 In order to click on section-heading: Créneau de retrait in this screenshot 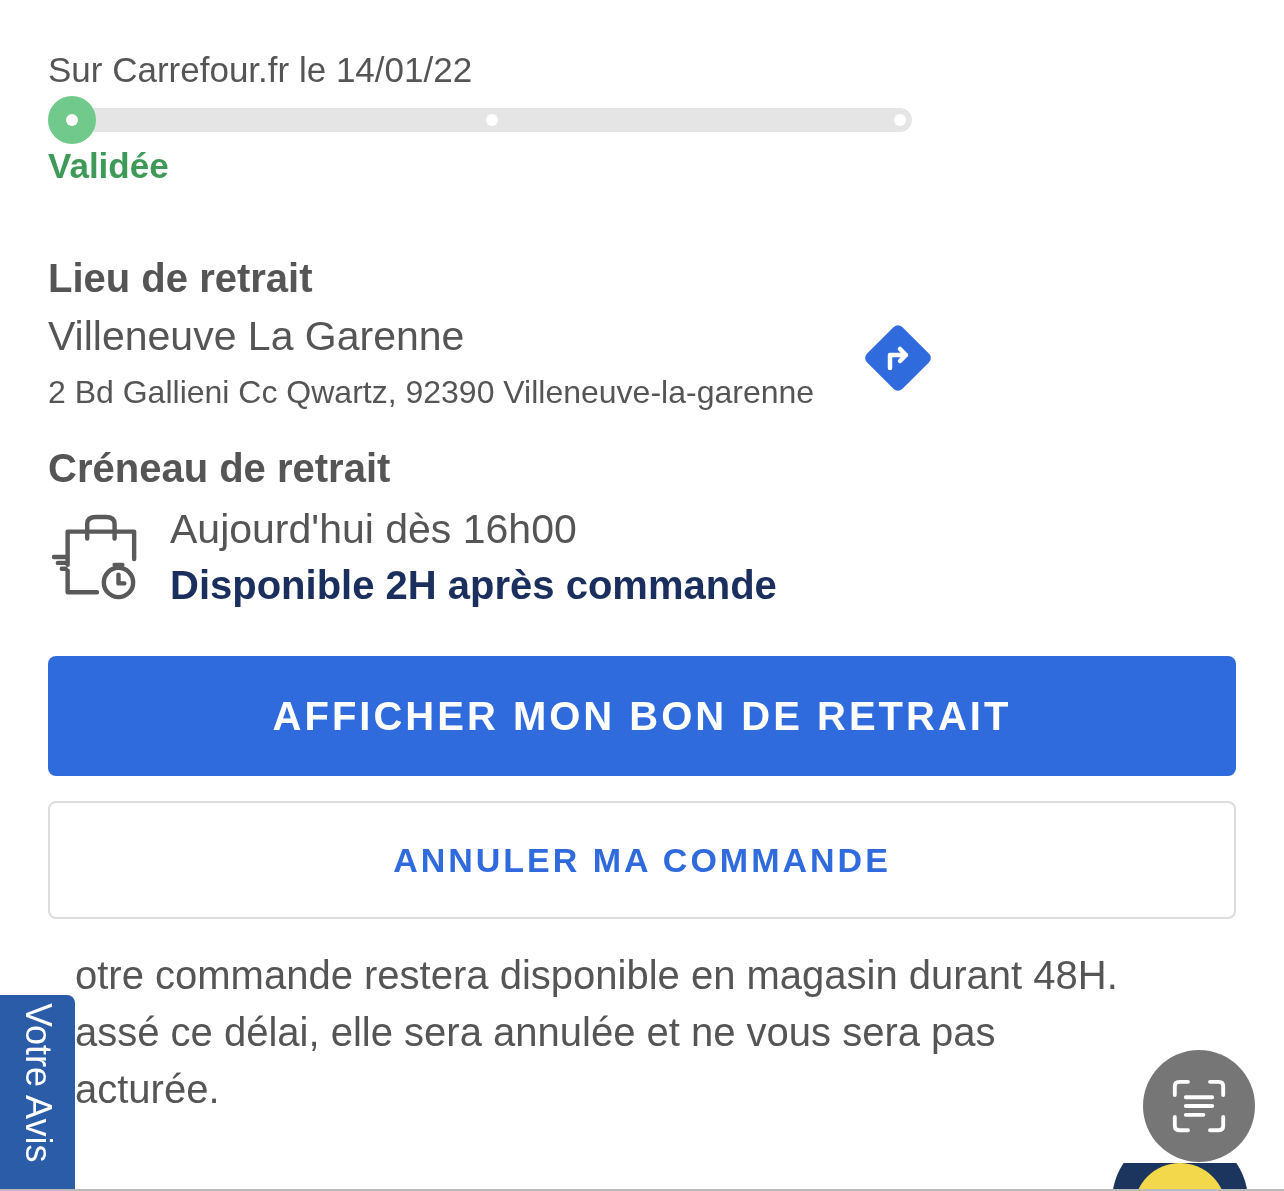, I will do `click(220, 468)`.